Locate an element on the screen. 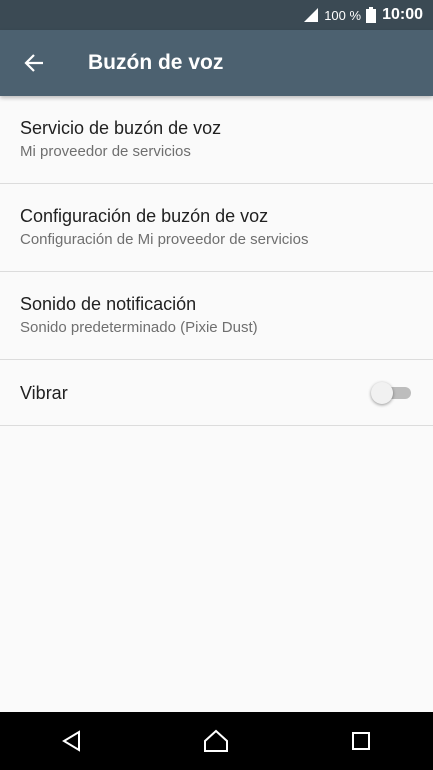  navigation-bar is located at coordinates (216, 741).